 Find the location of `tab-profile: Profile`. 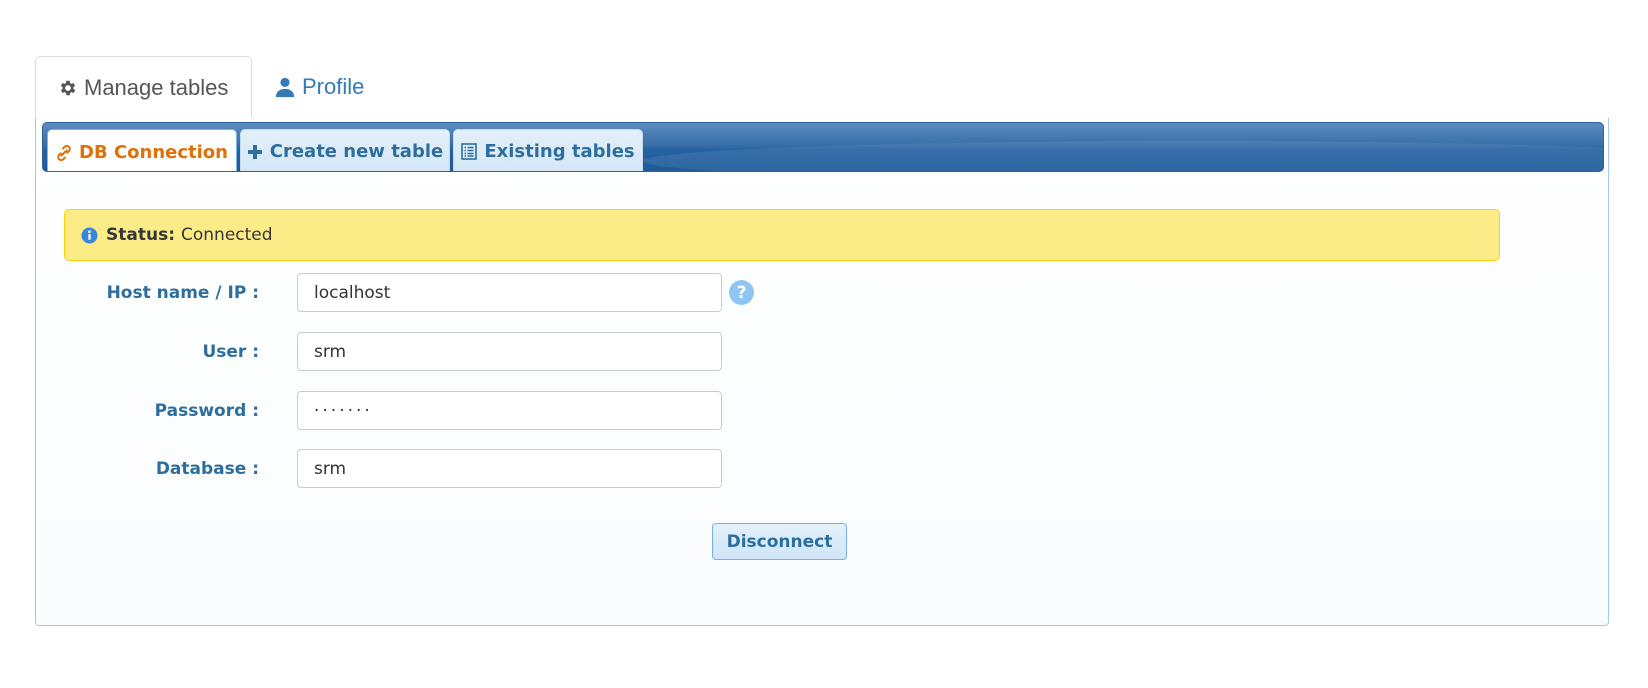

tab-profile: Profile is located at coordinates (319, 87).